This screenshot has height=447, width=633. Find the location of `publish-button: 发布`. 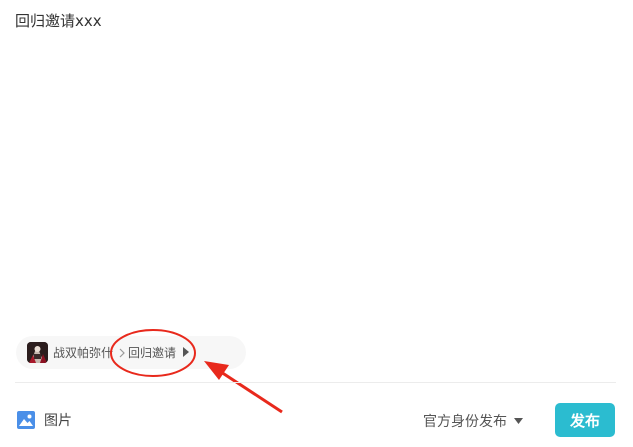

publish-button: 发布 is located at coordinates (585, 420).